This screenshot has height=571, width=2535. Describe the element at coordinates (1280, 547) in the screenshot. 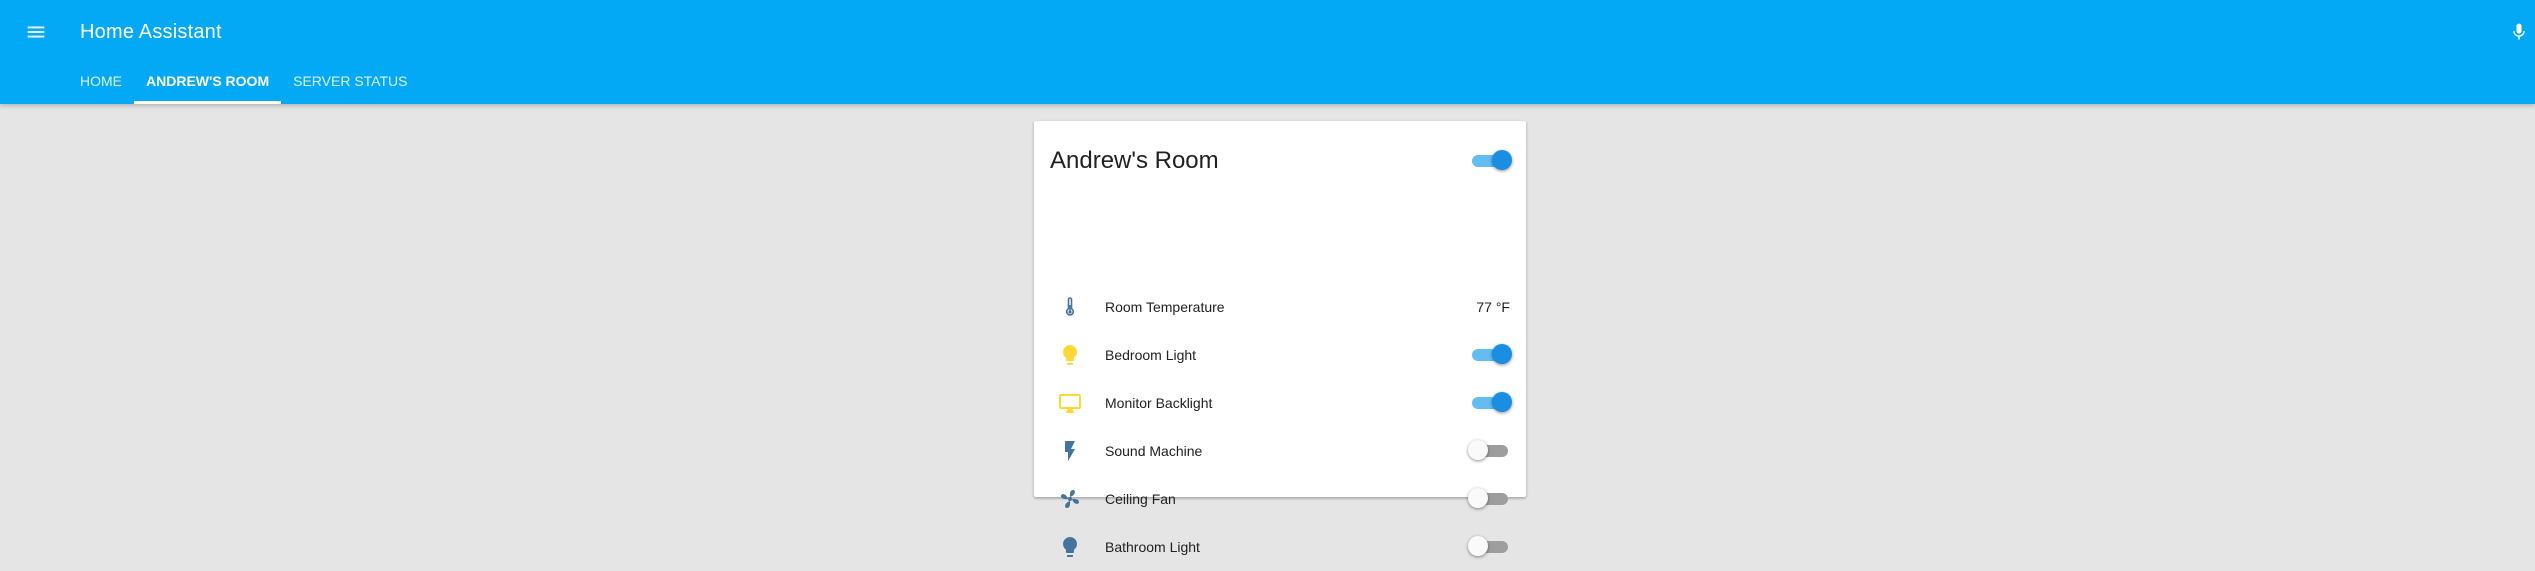

I see `row-bathroom-light: Bathroom Light` at that location.